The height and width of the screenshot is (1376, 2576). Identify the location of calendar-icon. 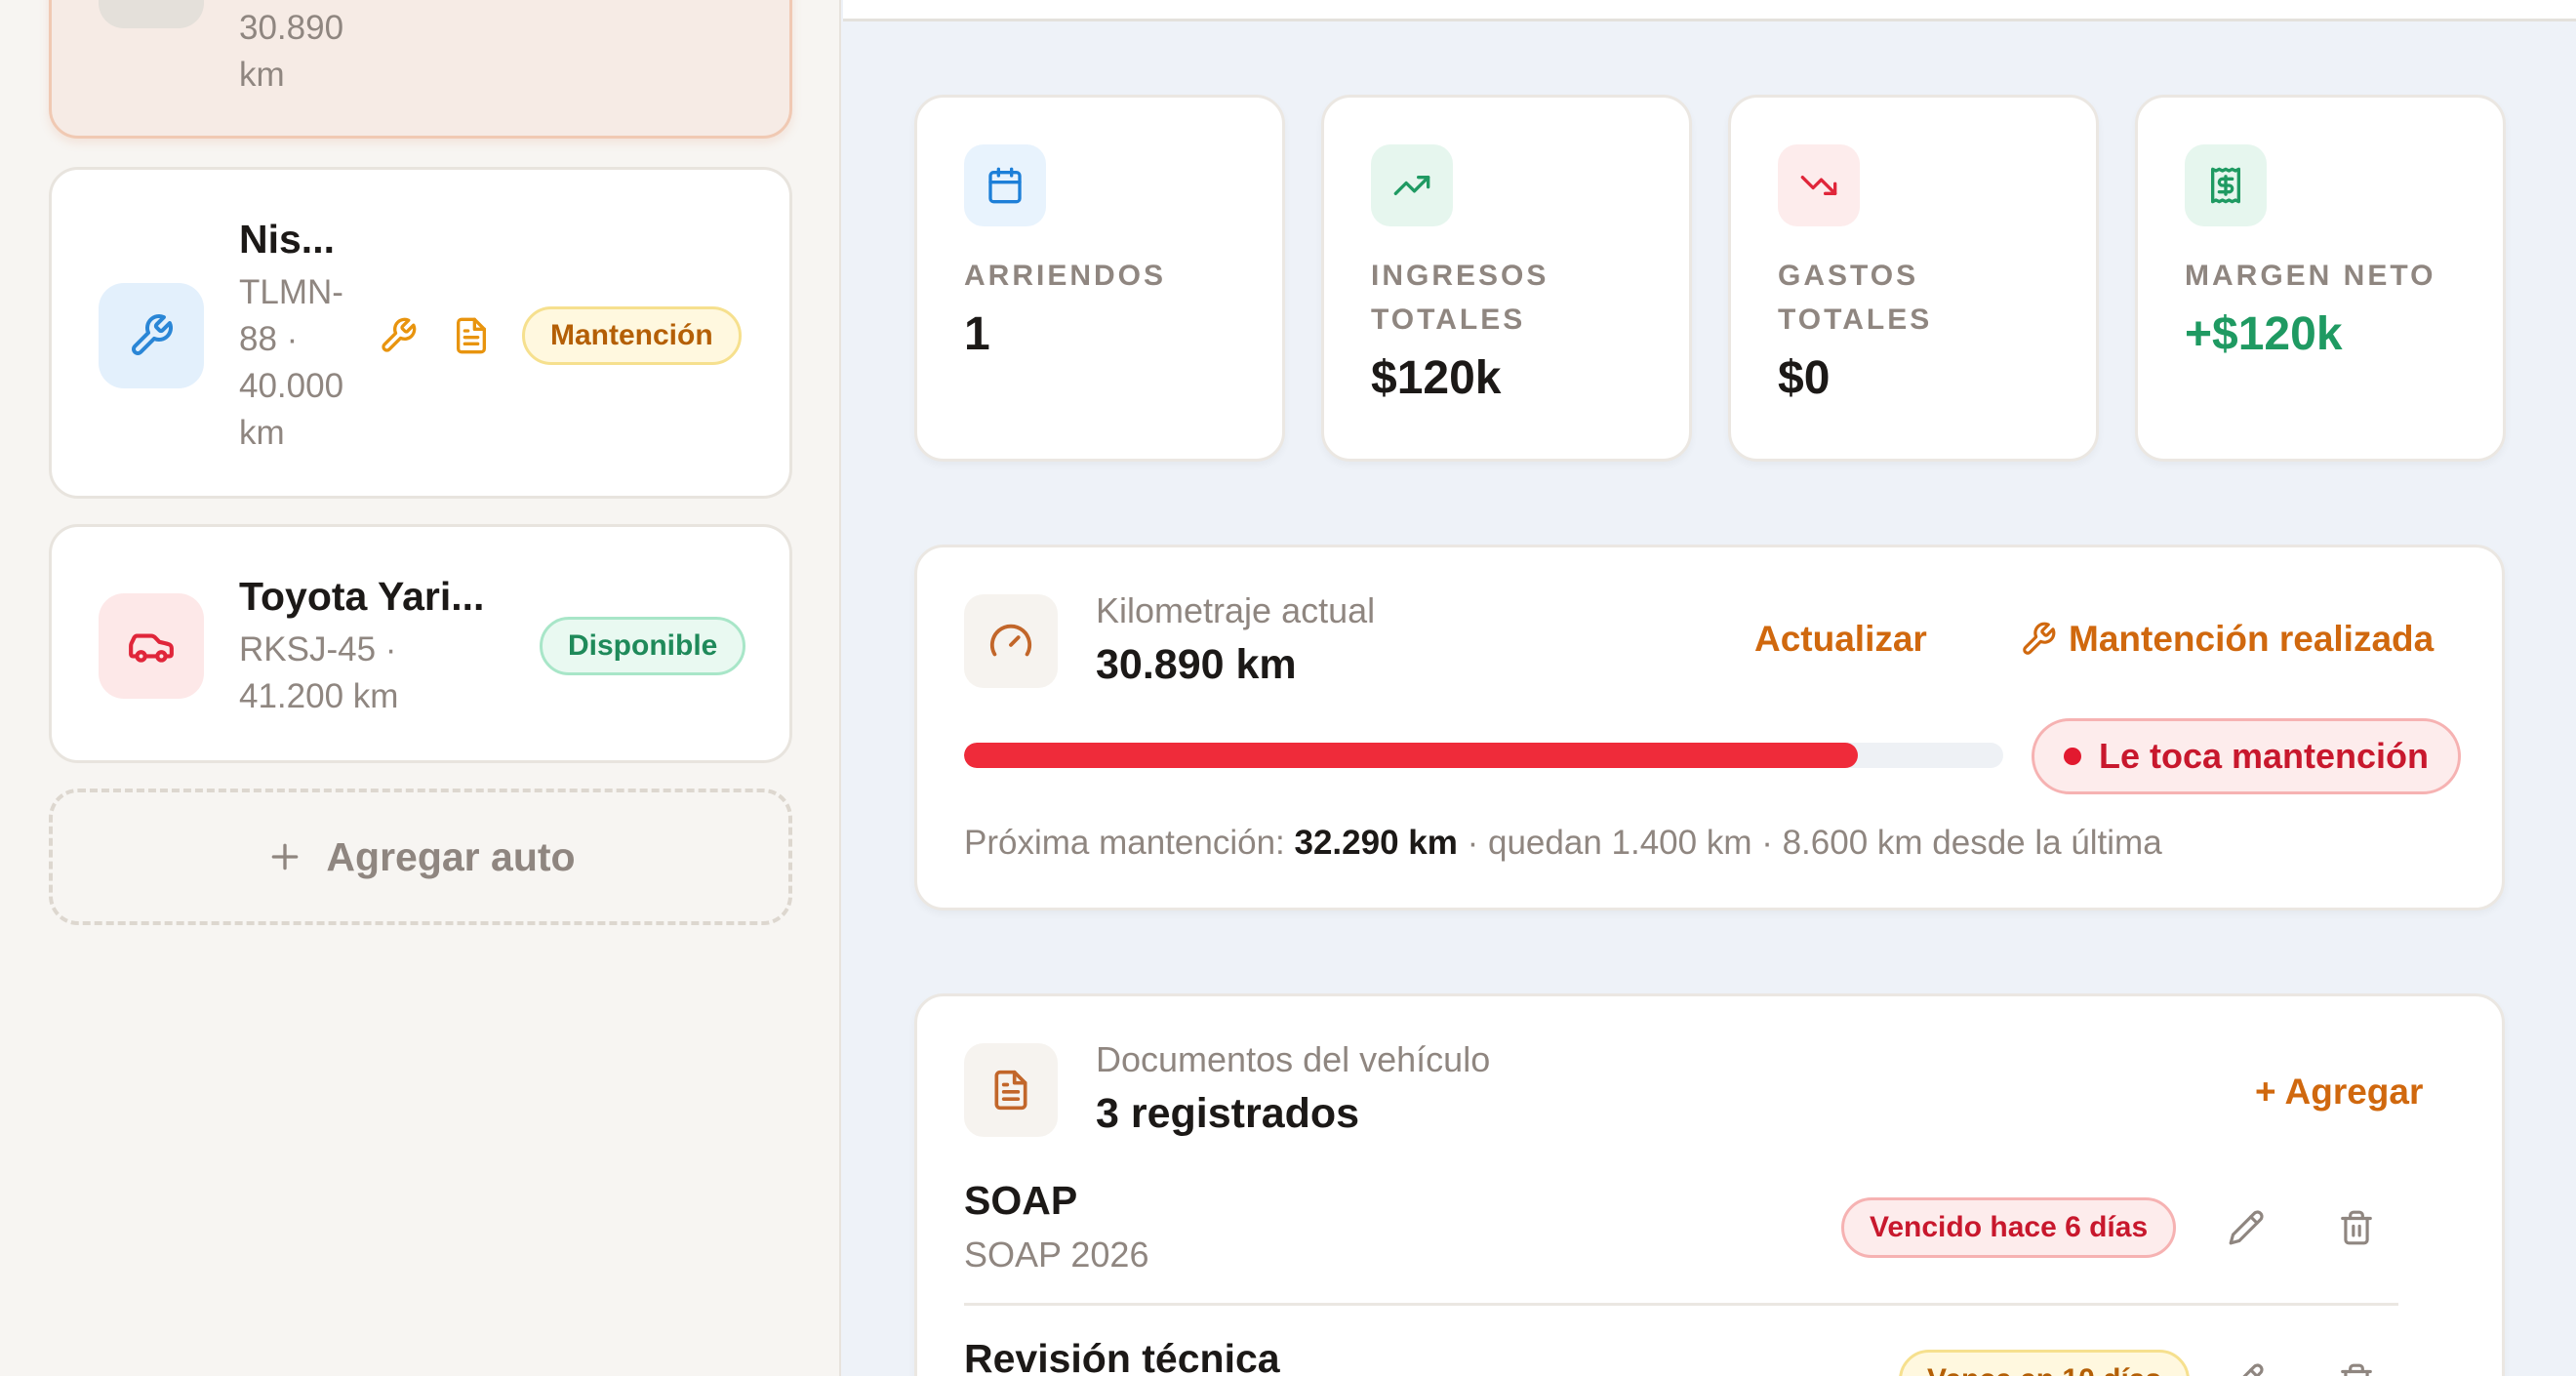
(1005, 185).